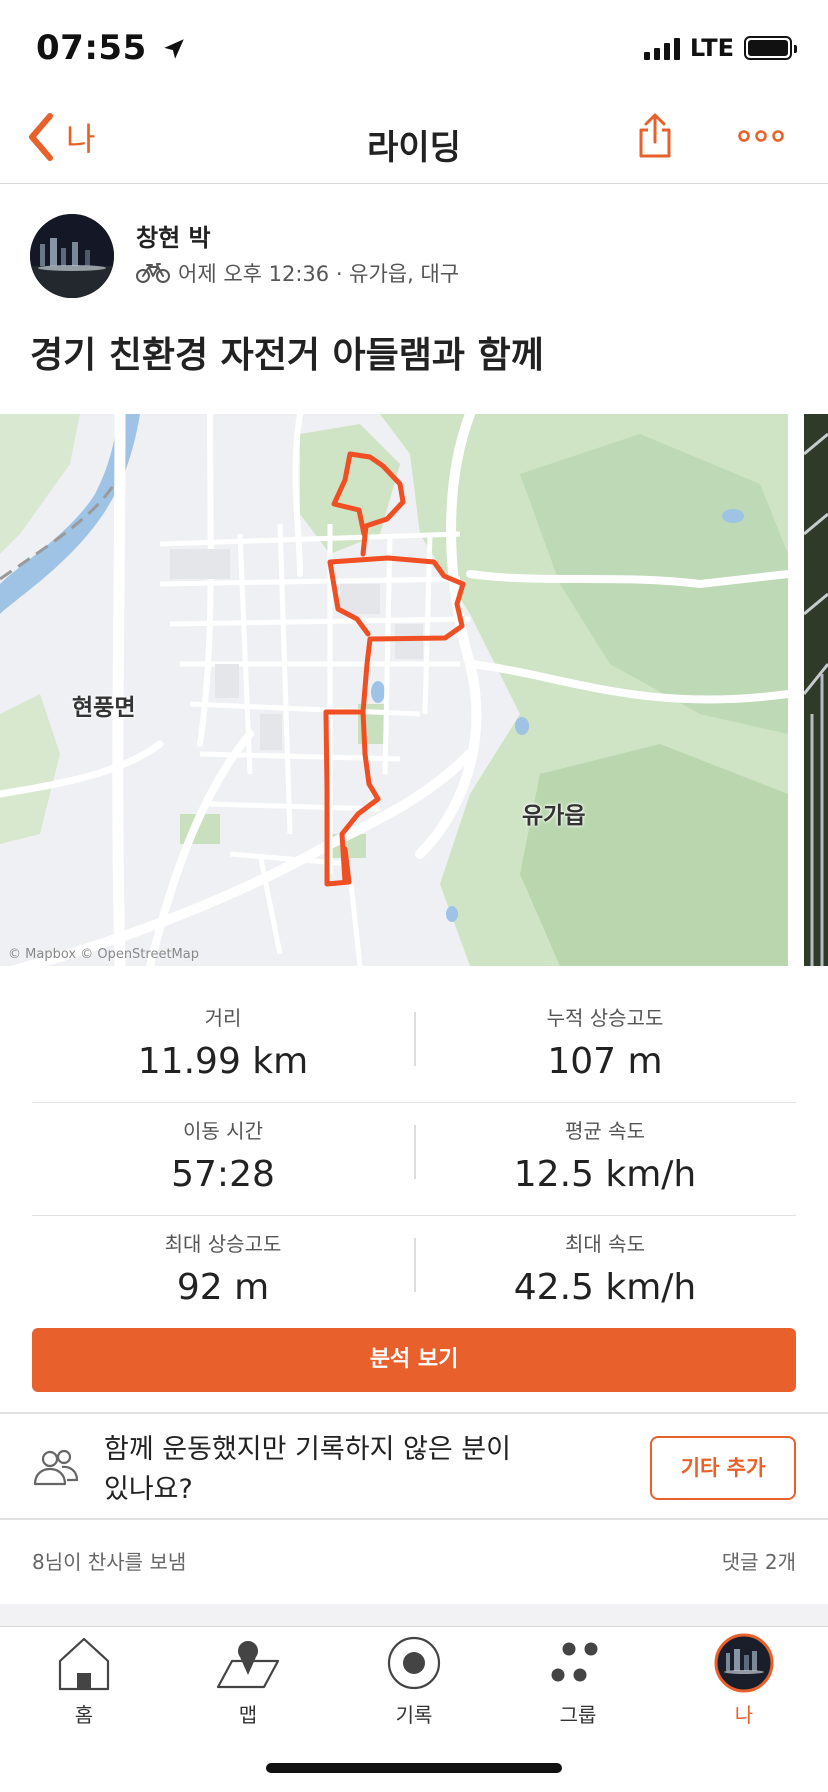  Describe the element at coordinates (223, 1131) in the screenshot. I see `stat-label: 이동 시간` at that location.